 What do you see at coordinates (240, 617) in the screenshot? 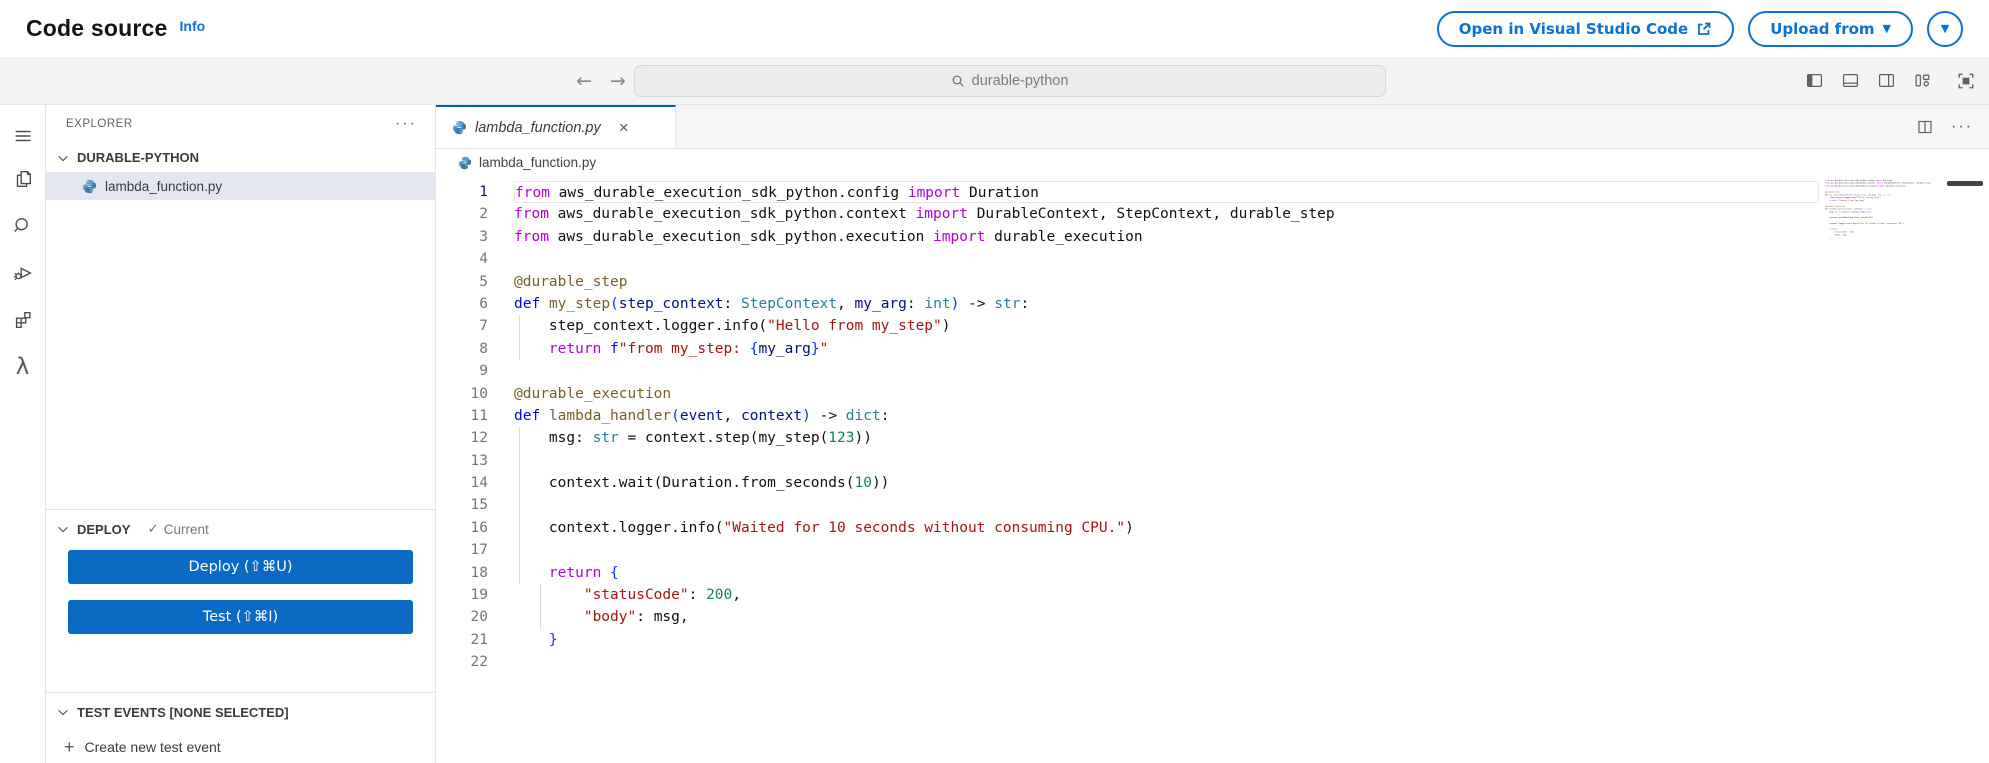
I see `test-button: Test (⇧⌘I)` at bounding box center [240, 617].